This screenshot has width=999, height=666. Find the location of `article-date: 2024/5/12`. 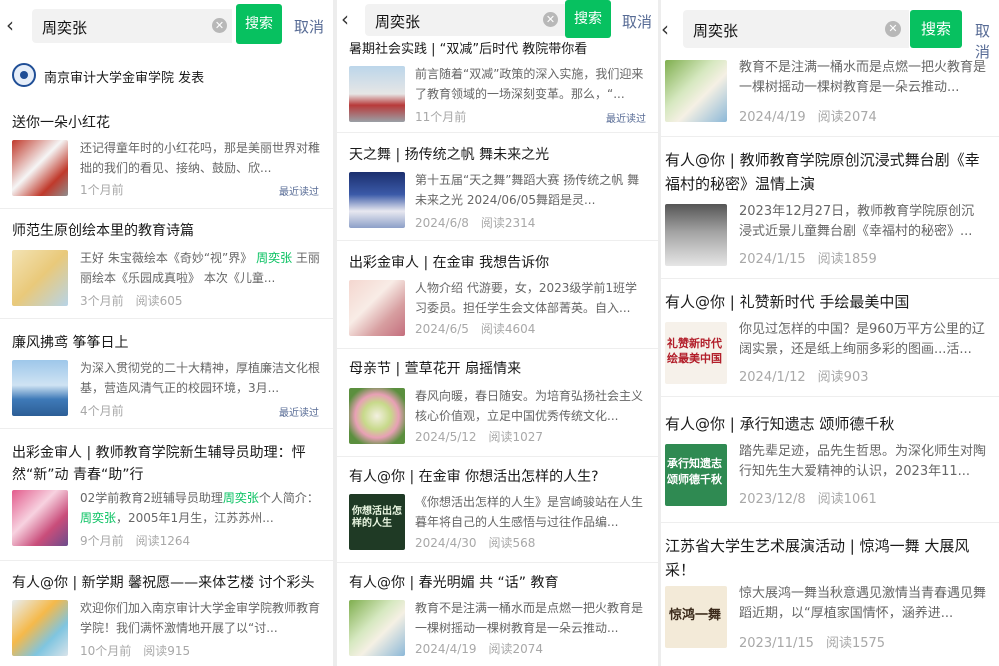

article-date: 2024/5/12 is located at coordinates (446, 437).